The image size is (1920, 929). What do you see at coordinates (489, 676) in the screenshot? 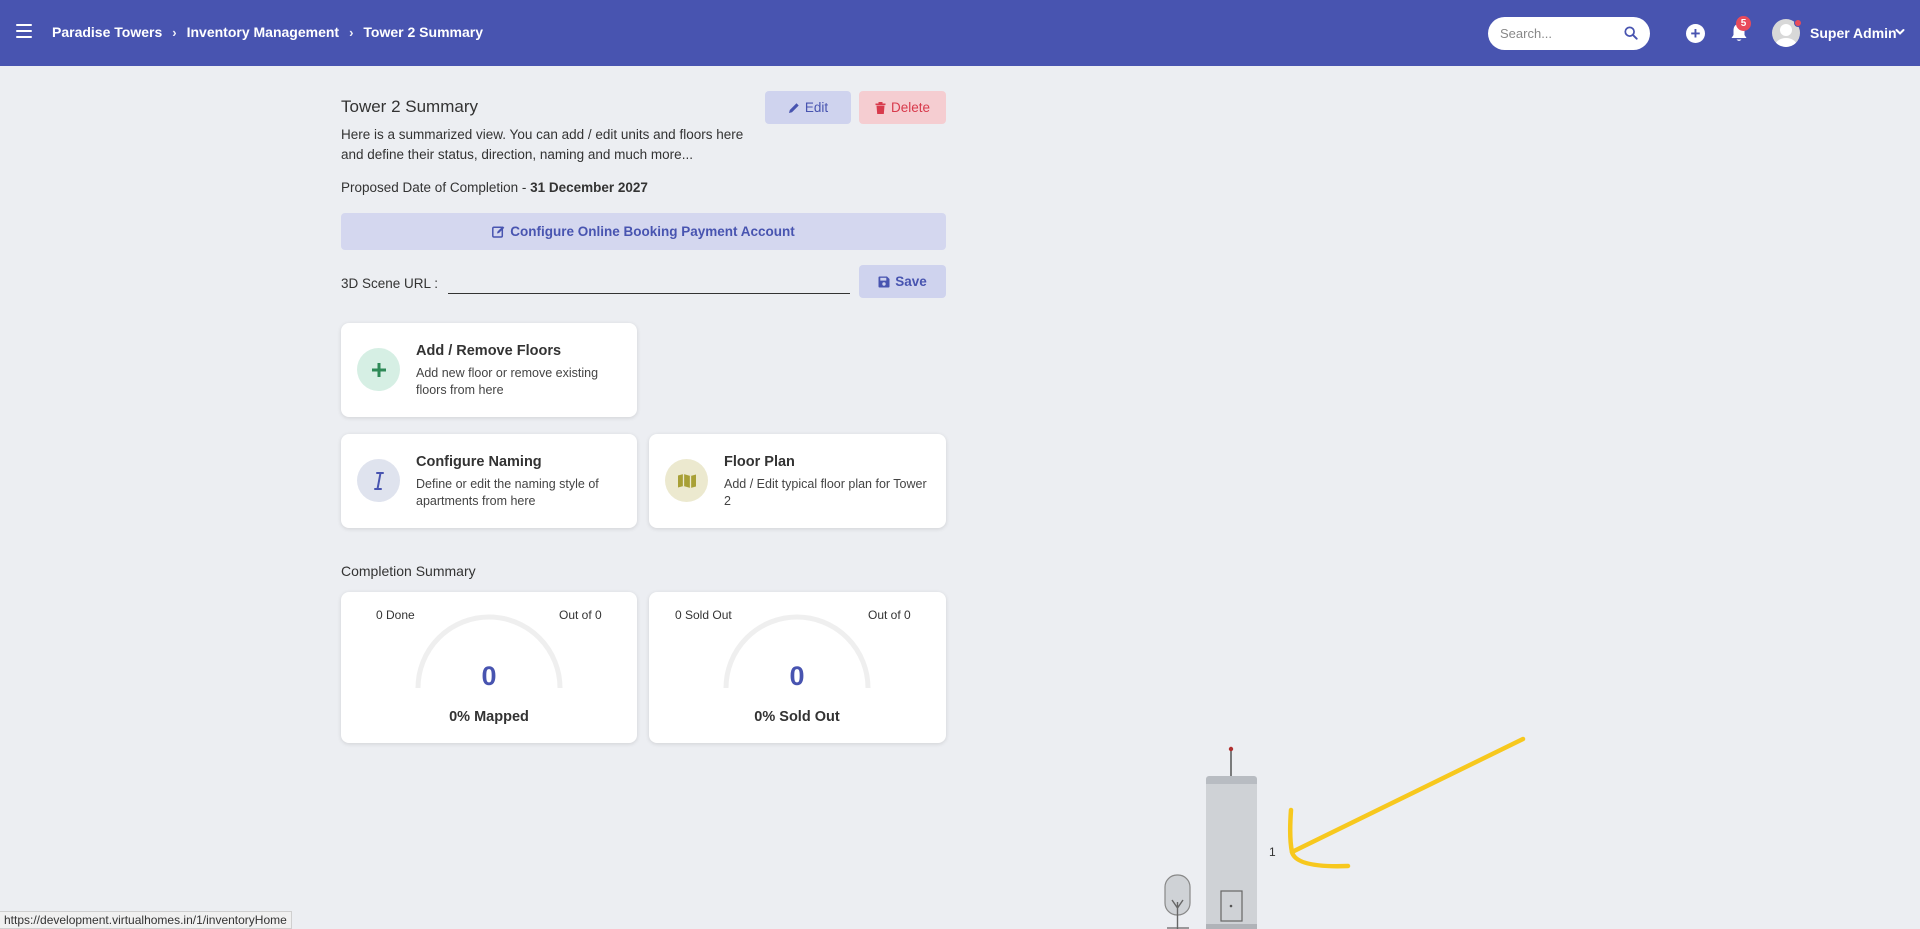
I see `mapped-value: 0` at bounding box center [489, 676].